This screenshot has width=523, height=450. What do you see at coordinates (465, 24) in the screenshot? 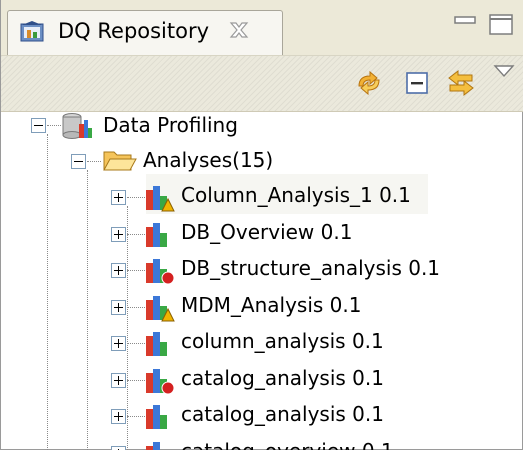
I see `minimize-icon` at bounding box center [465, 24].